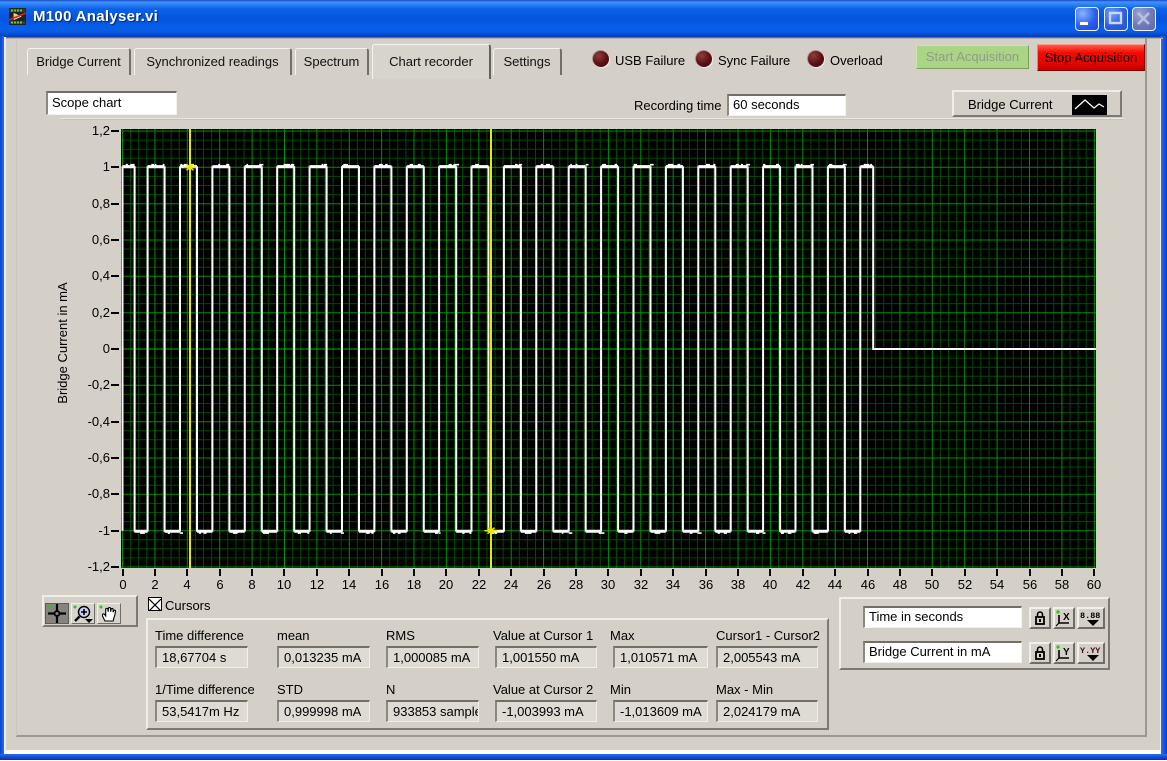 The width and height of the screenshot is (1167, 761). I want to click on svg-text: Y.YY, so click(1090, 651).